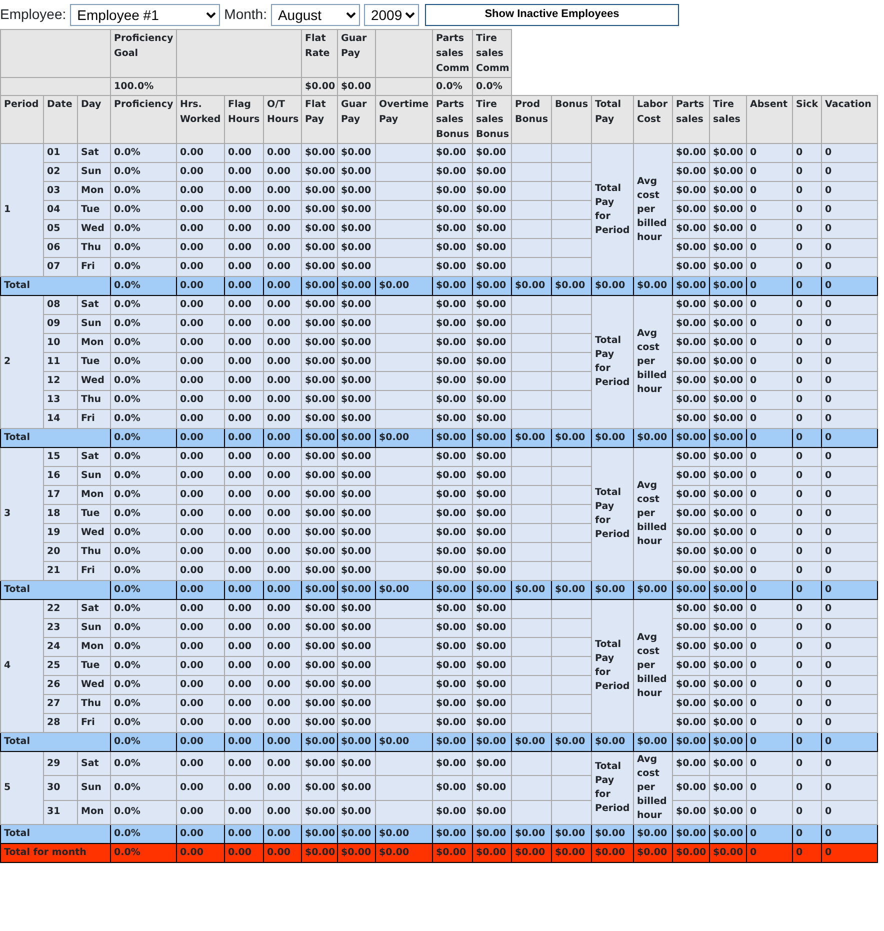 The width and height of the screenshot is (884, 931). Describe the element at coordinates (61, 324) in the screenshot. I see `table-cell: 09` at that location.